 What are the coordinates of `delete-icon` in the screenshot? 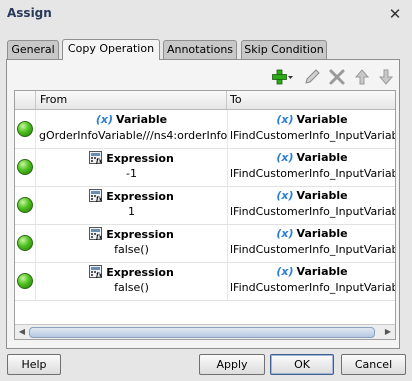 It's located at (337, 77).